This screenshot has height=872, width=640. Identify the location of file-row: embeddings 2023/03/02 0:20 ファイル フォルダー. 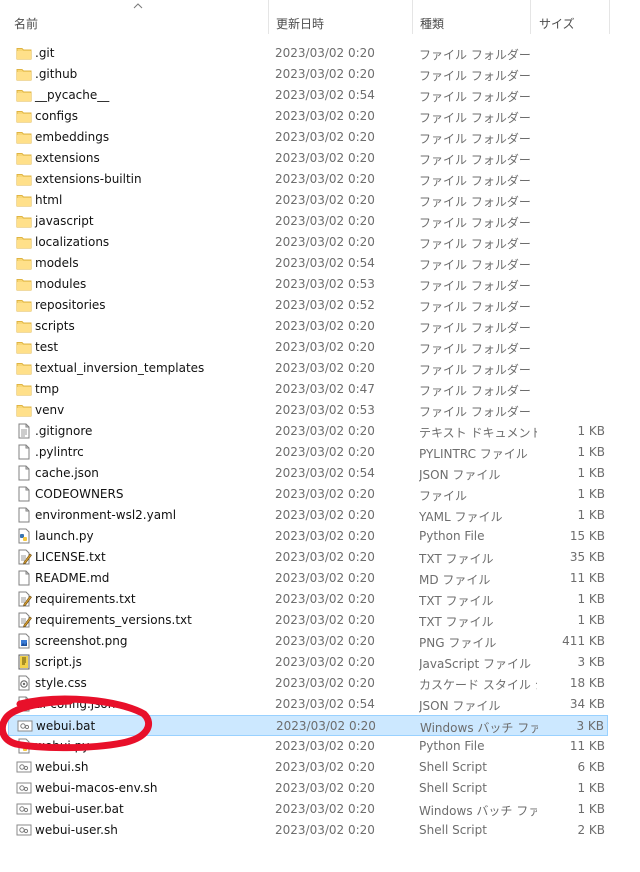
(308, 137).